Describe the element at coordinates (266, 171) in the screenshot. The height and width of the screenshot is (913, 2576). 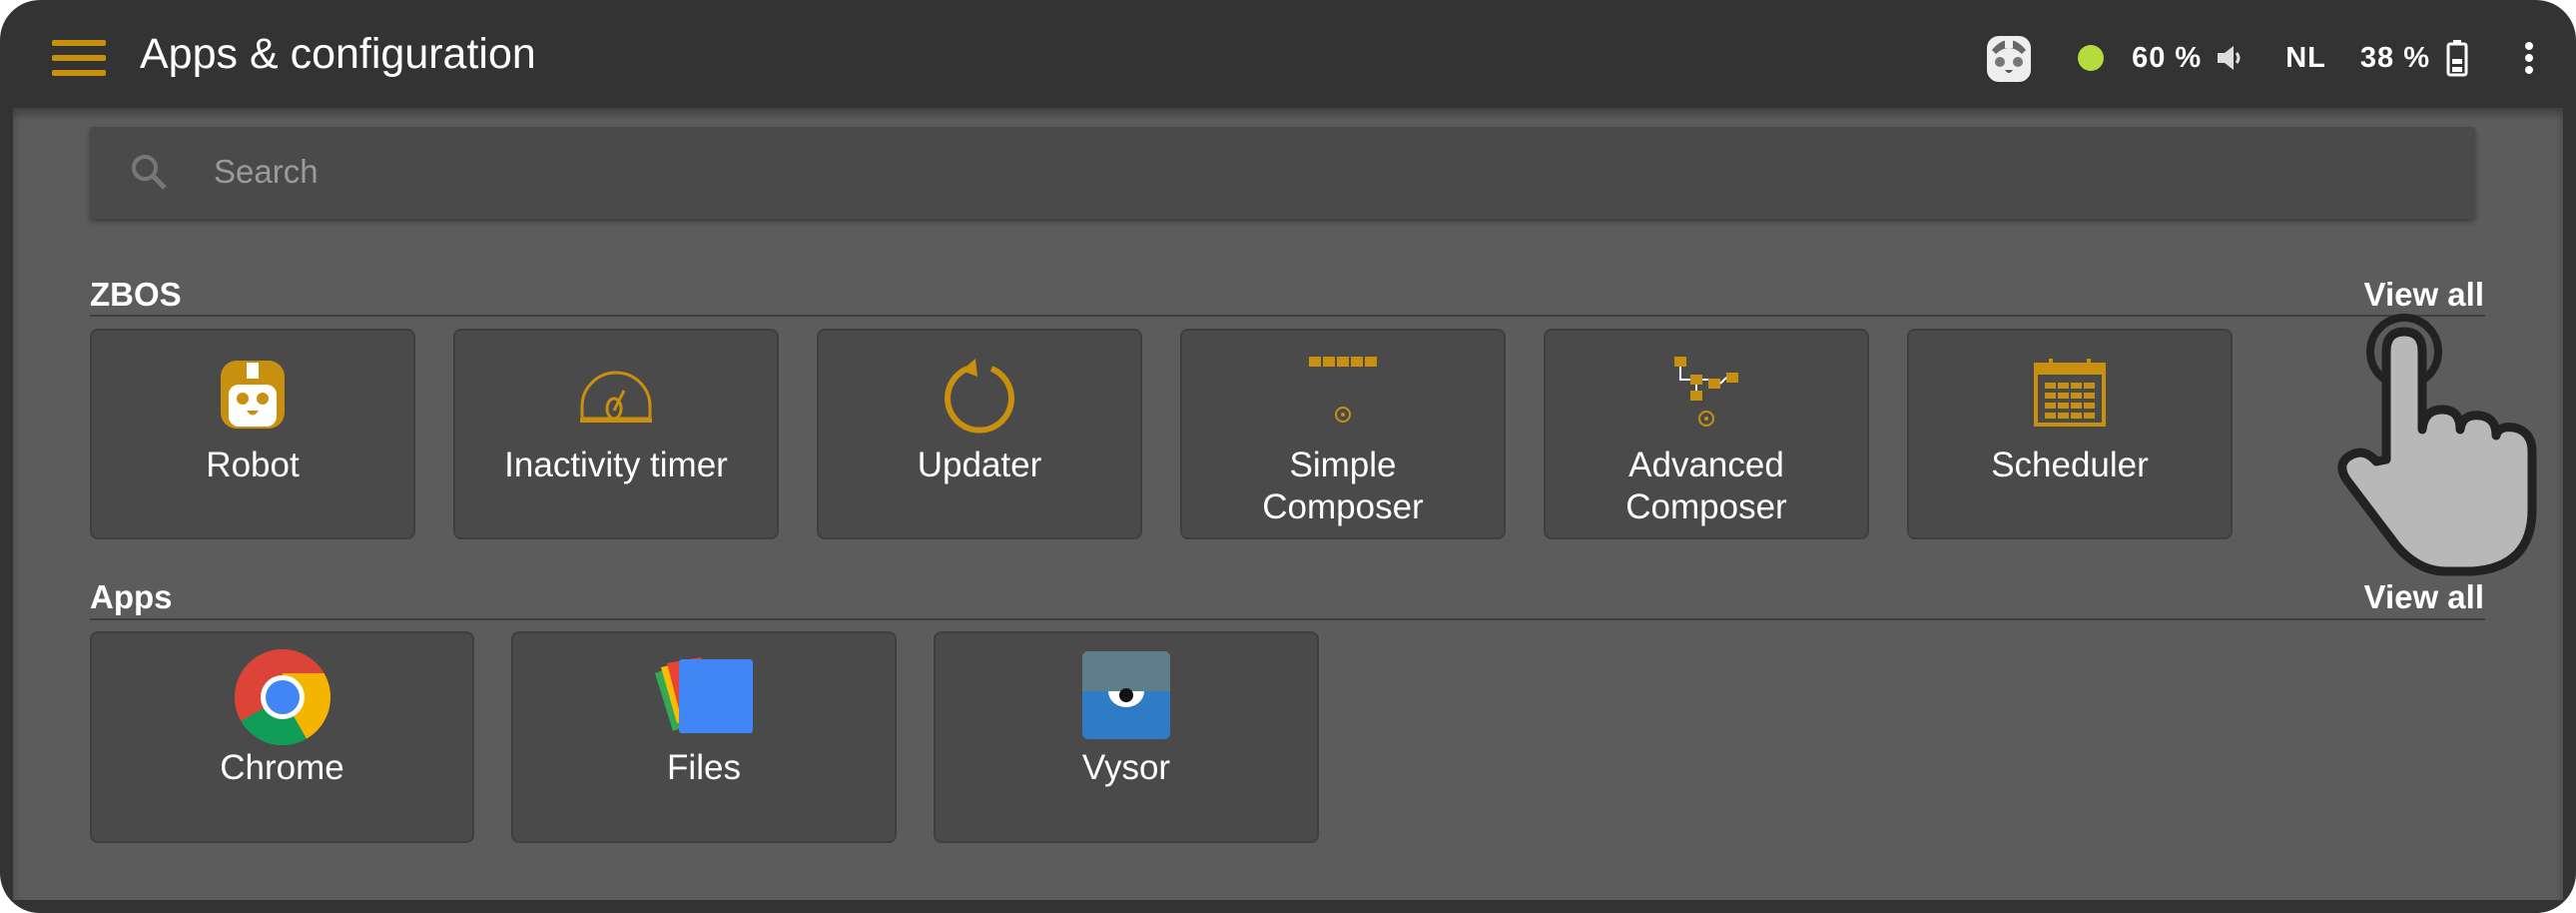
I see `search-placeholder: Search` at that location.